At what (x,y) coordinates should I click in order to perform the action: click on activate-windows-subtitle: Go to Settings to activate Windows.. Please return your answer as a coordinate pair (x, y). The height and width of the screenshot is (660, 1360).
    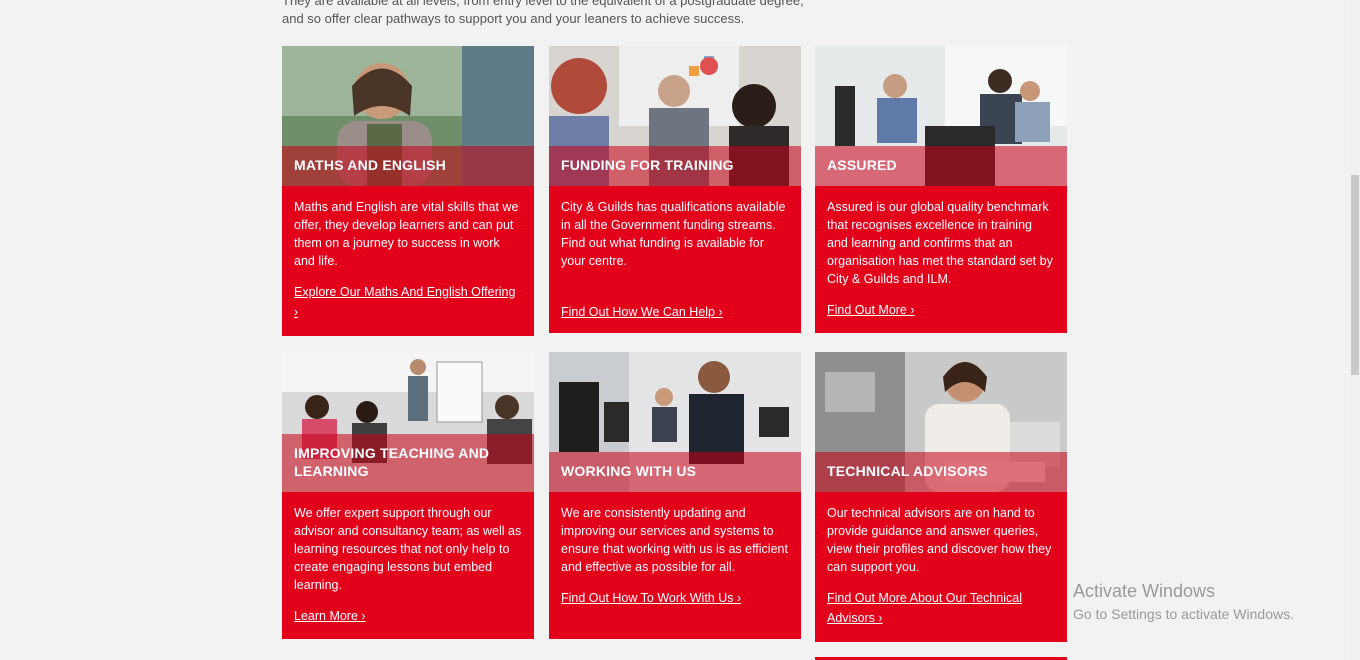
    Looking at the image, I should click on (1183, 614).